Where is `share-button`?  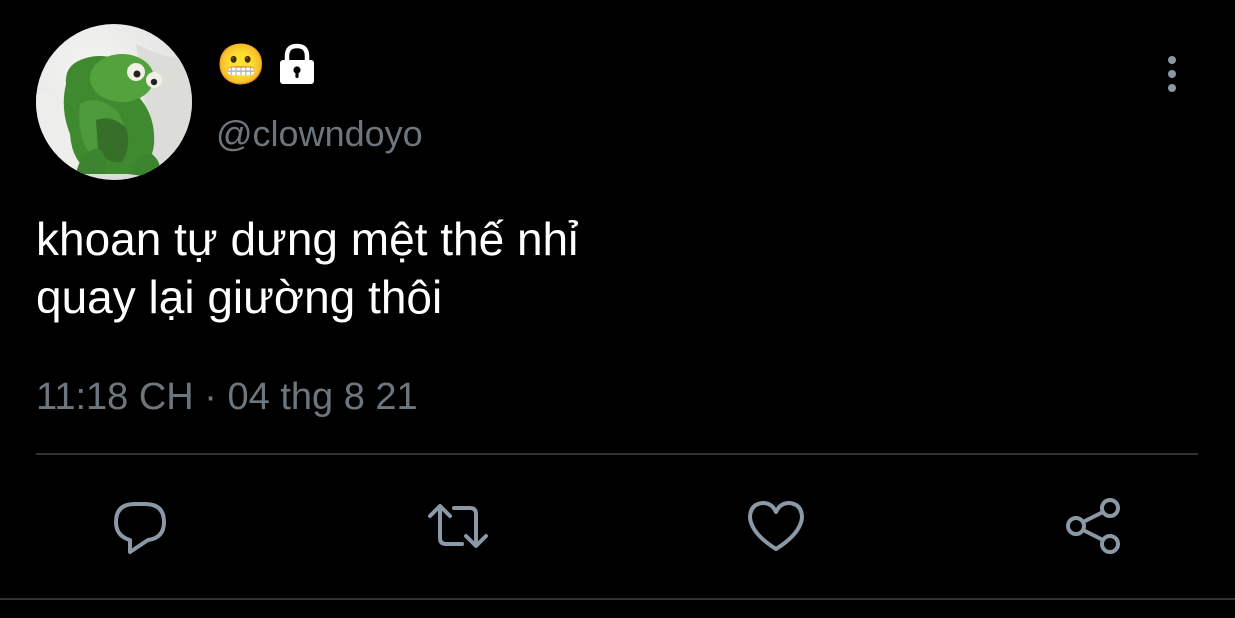
share-button is located at coordinates (1094, 526).